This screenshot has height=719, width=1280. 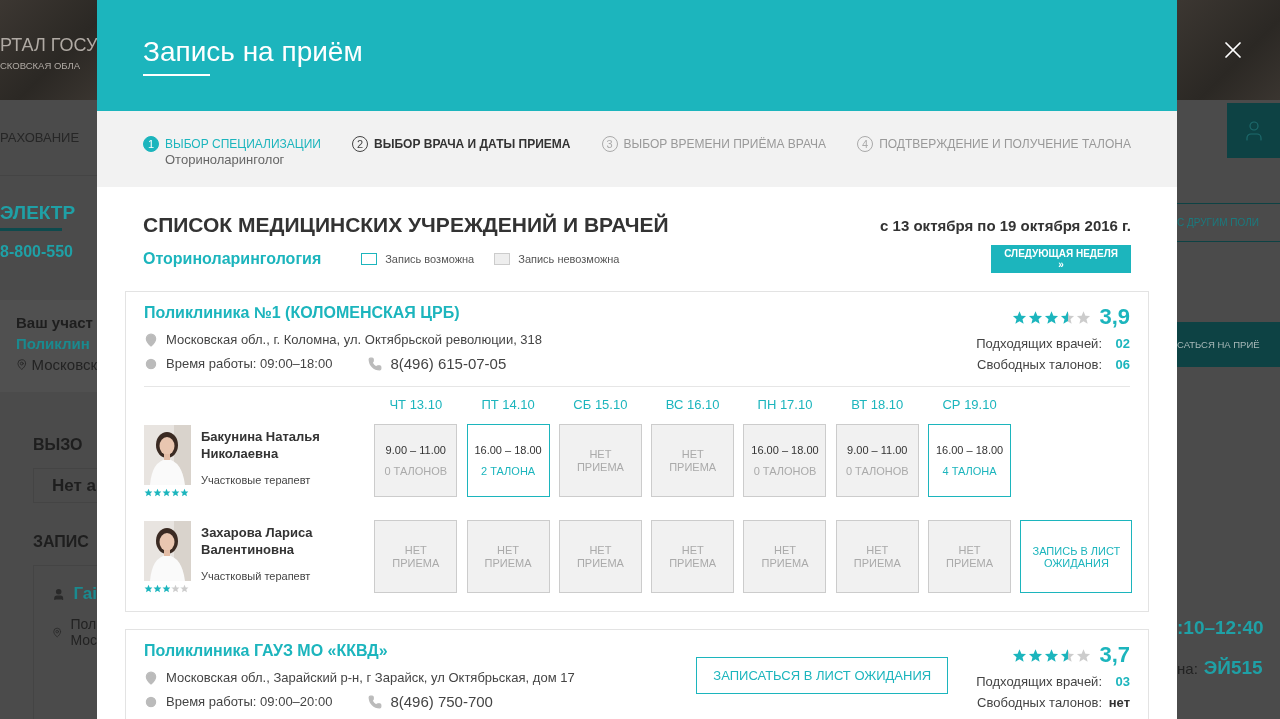 What do you see at coordinates (1221, 628) in the screenshot?
I see `appointment-time: :10–12:40` at bounding box center [1221, 628].